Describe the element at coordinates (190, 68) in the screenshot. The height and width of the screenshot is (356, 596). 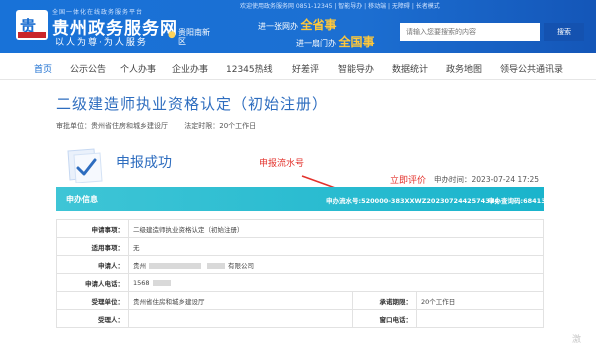
I see `nav-item-enterprise: 企业办事` at that location.